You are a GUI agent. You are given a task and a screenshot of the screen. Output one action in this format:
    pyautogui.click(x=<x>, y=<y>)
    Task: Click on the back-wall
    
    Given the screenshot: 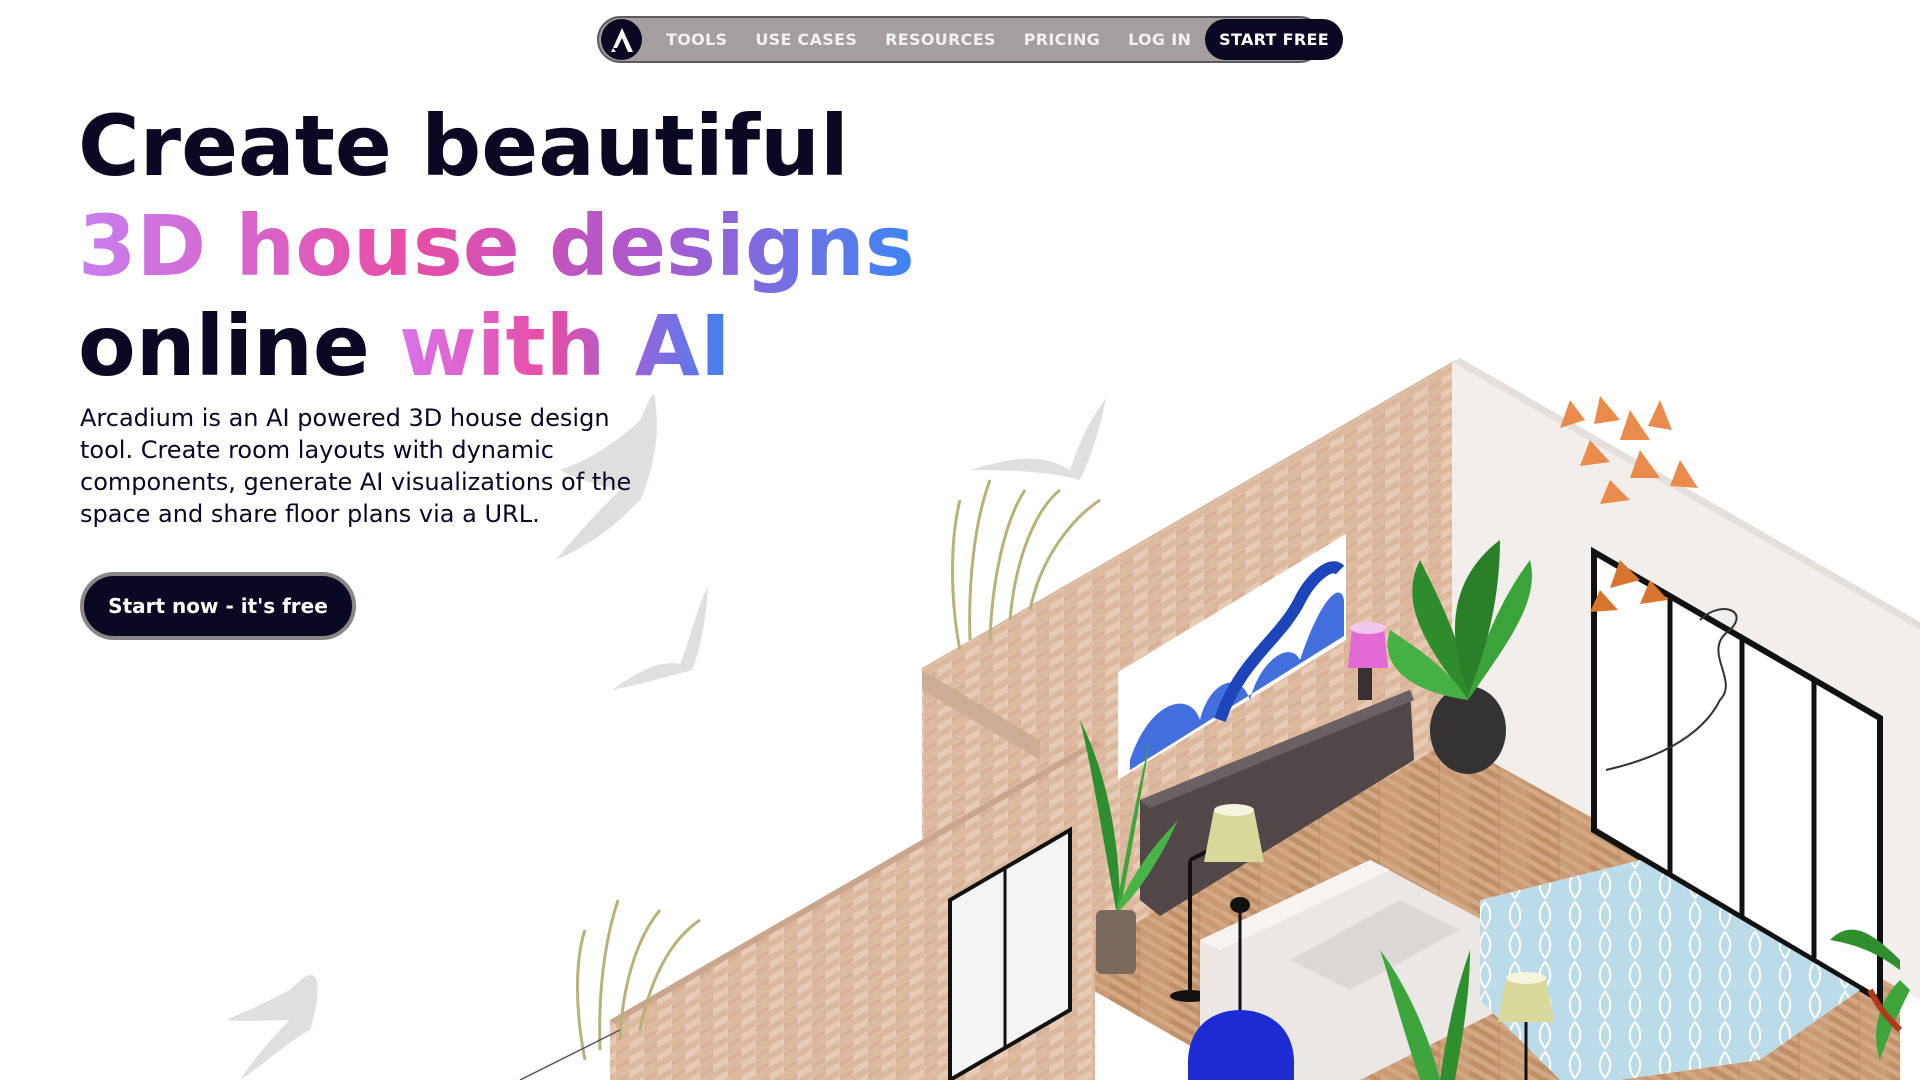 What is the action you would take?
    pyautogui.click(x=1187, y=651)
    